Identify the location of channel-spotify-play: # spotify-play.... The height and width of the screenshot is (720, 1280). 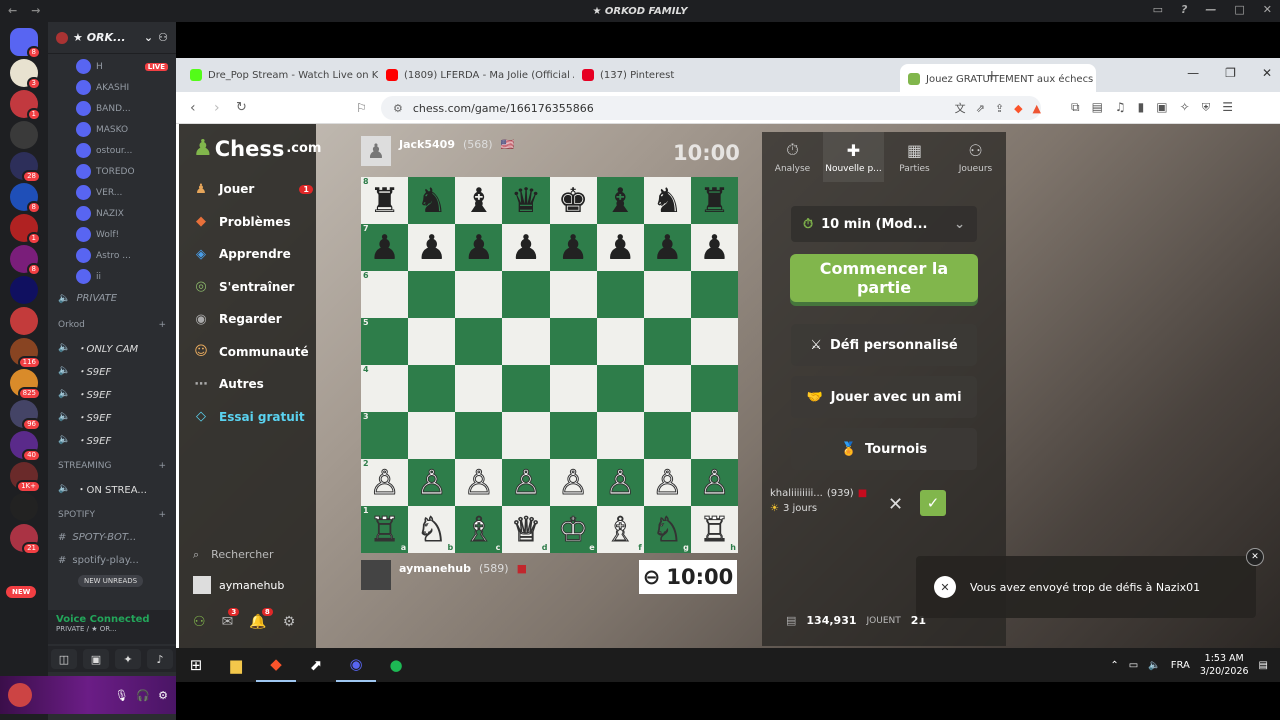
(112, 560).